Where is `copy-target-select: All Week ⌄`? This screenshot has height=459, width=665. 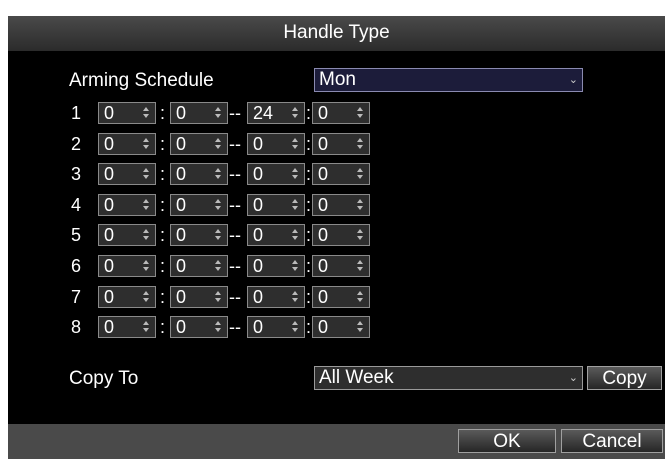
copy-target-select: All Week ⌄ is located at coordinates (448, 378).